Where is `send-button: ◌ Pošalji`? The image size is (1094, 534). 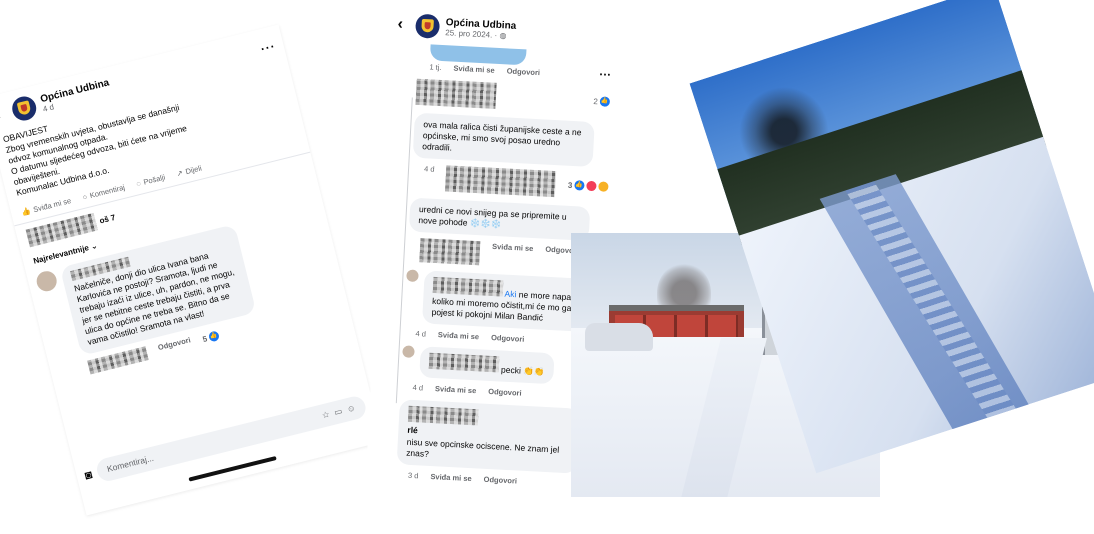
send-button: ◌ Pošalji is located at coordinates (150, 181).